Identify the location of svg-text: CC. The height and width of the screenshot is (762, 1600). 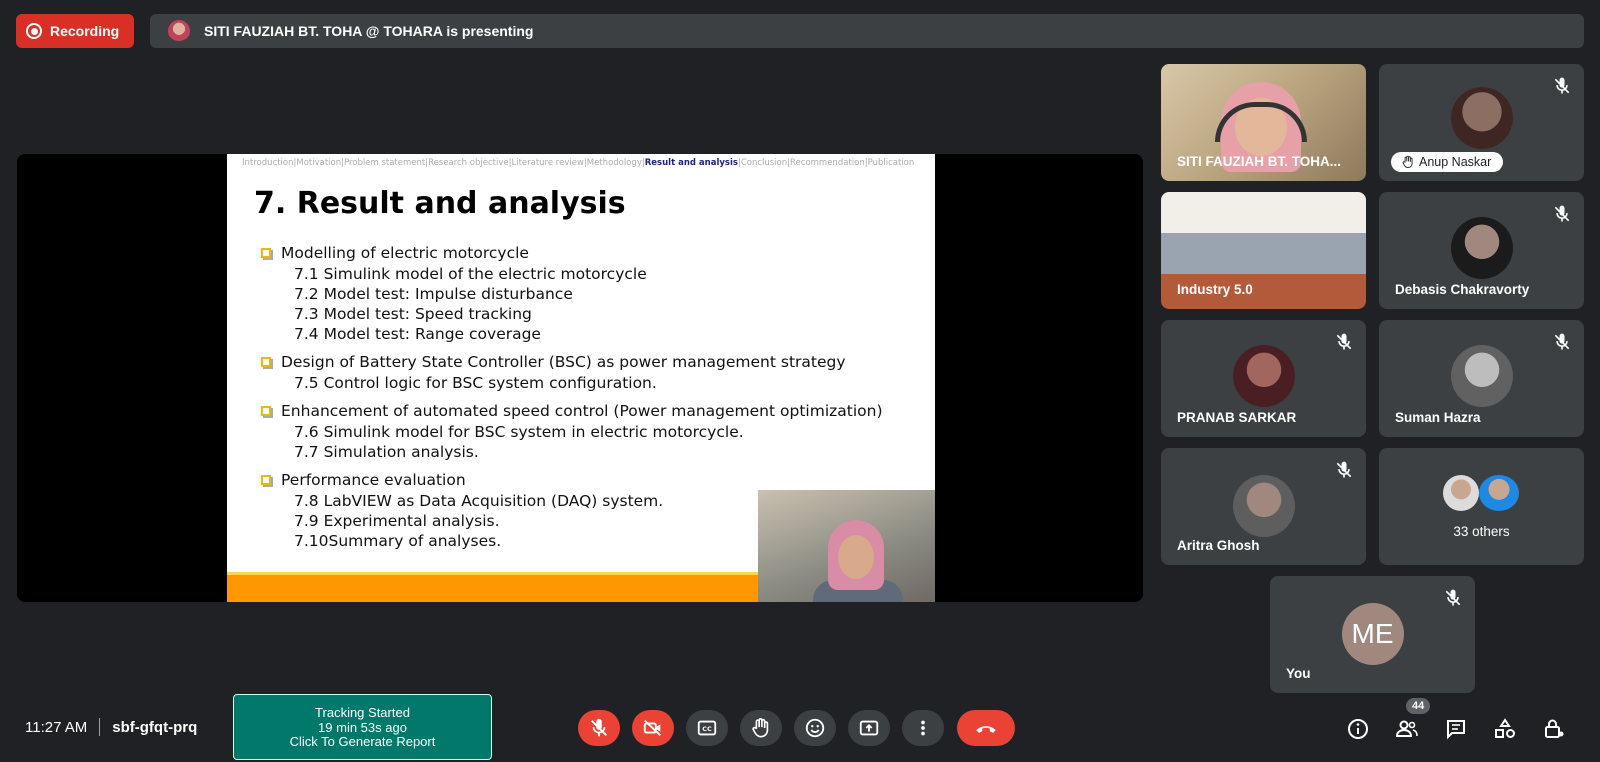
(707, 729).